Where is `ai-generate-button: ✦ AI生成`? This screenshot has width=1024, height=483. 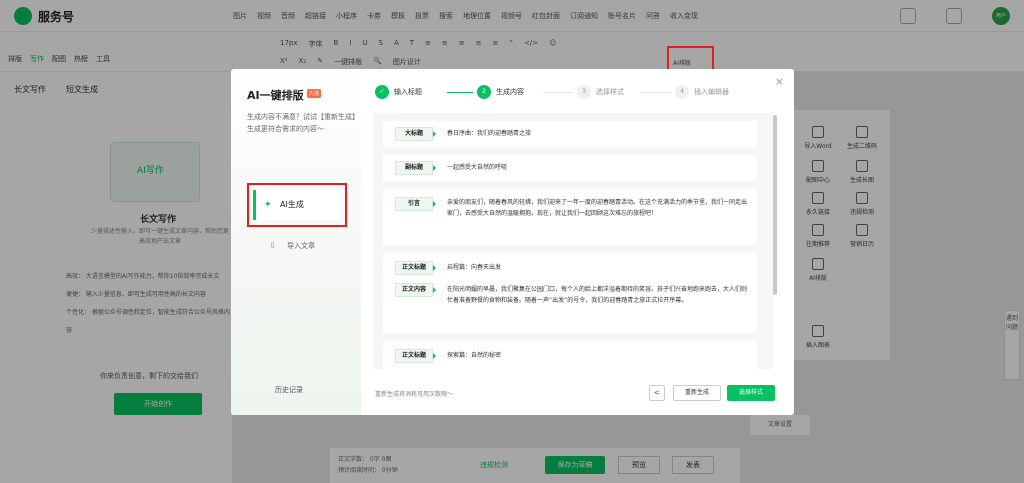
ai-generate-button: ✦ AI生成 is located at coordinates (297, 205).